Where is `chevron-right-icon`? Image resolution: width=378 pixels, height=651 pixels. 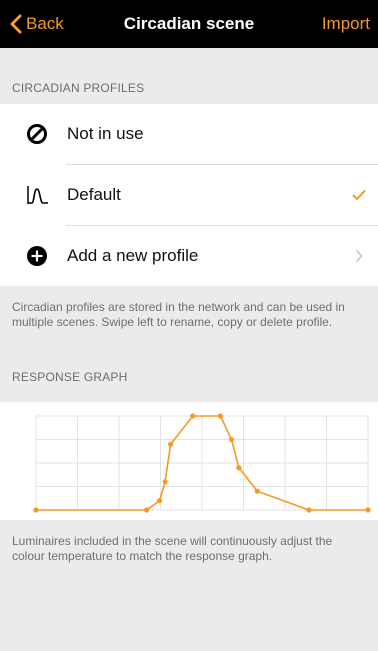 chevron-right-icon is located at coordinates (359, 256).